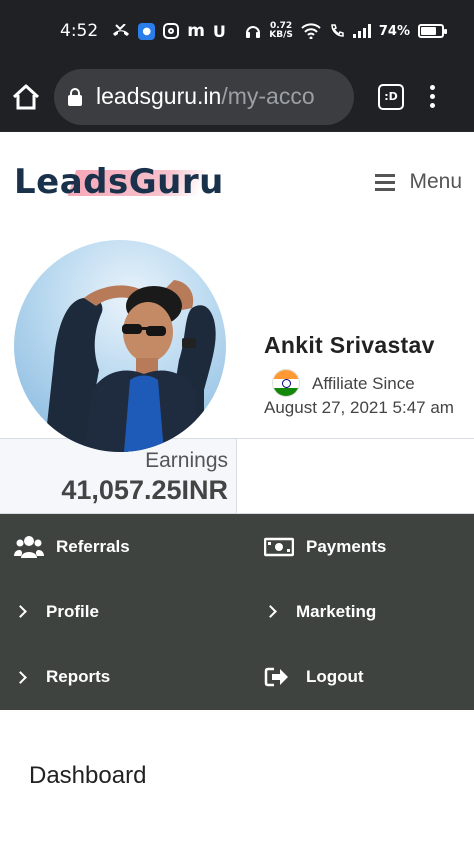 The width and height of the screenshot is (474, 842). I want to click on nav-marketing-label: Marketing, so click(336, 611).